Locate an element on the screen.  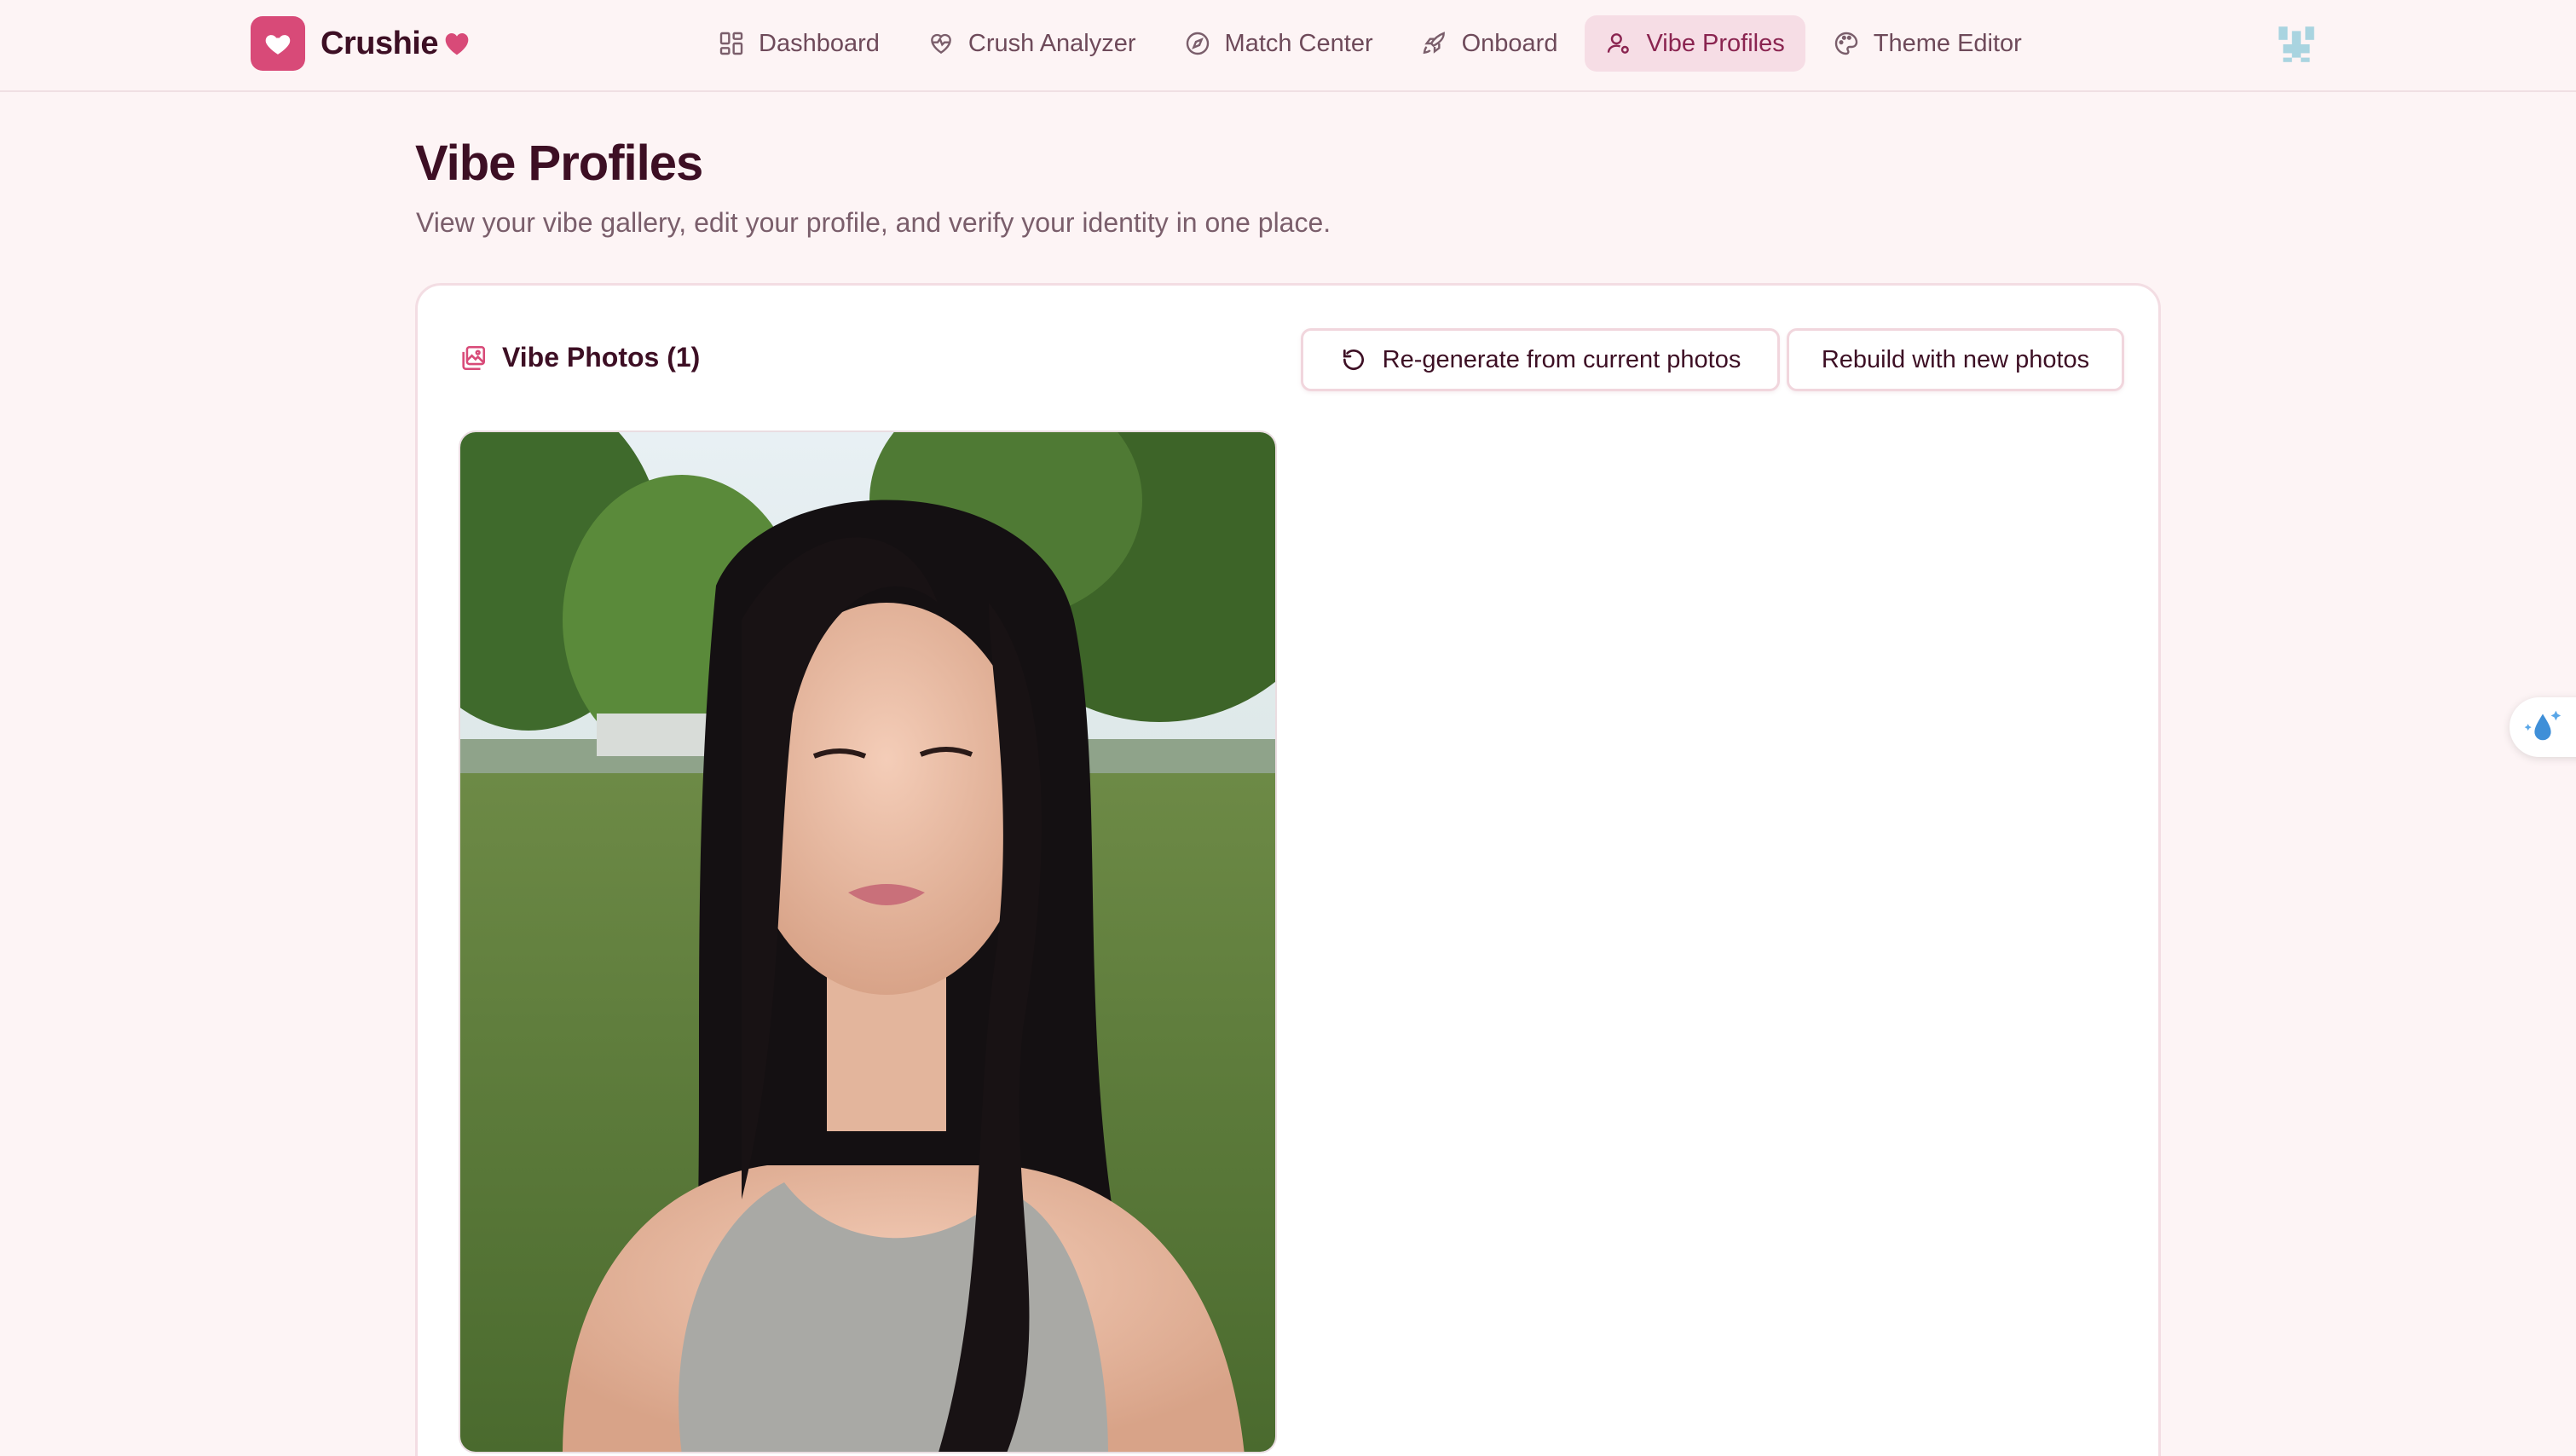
rebuild-label: Rebuild with new photos is located at coordinates (1955, 359).